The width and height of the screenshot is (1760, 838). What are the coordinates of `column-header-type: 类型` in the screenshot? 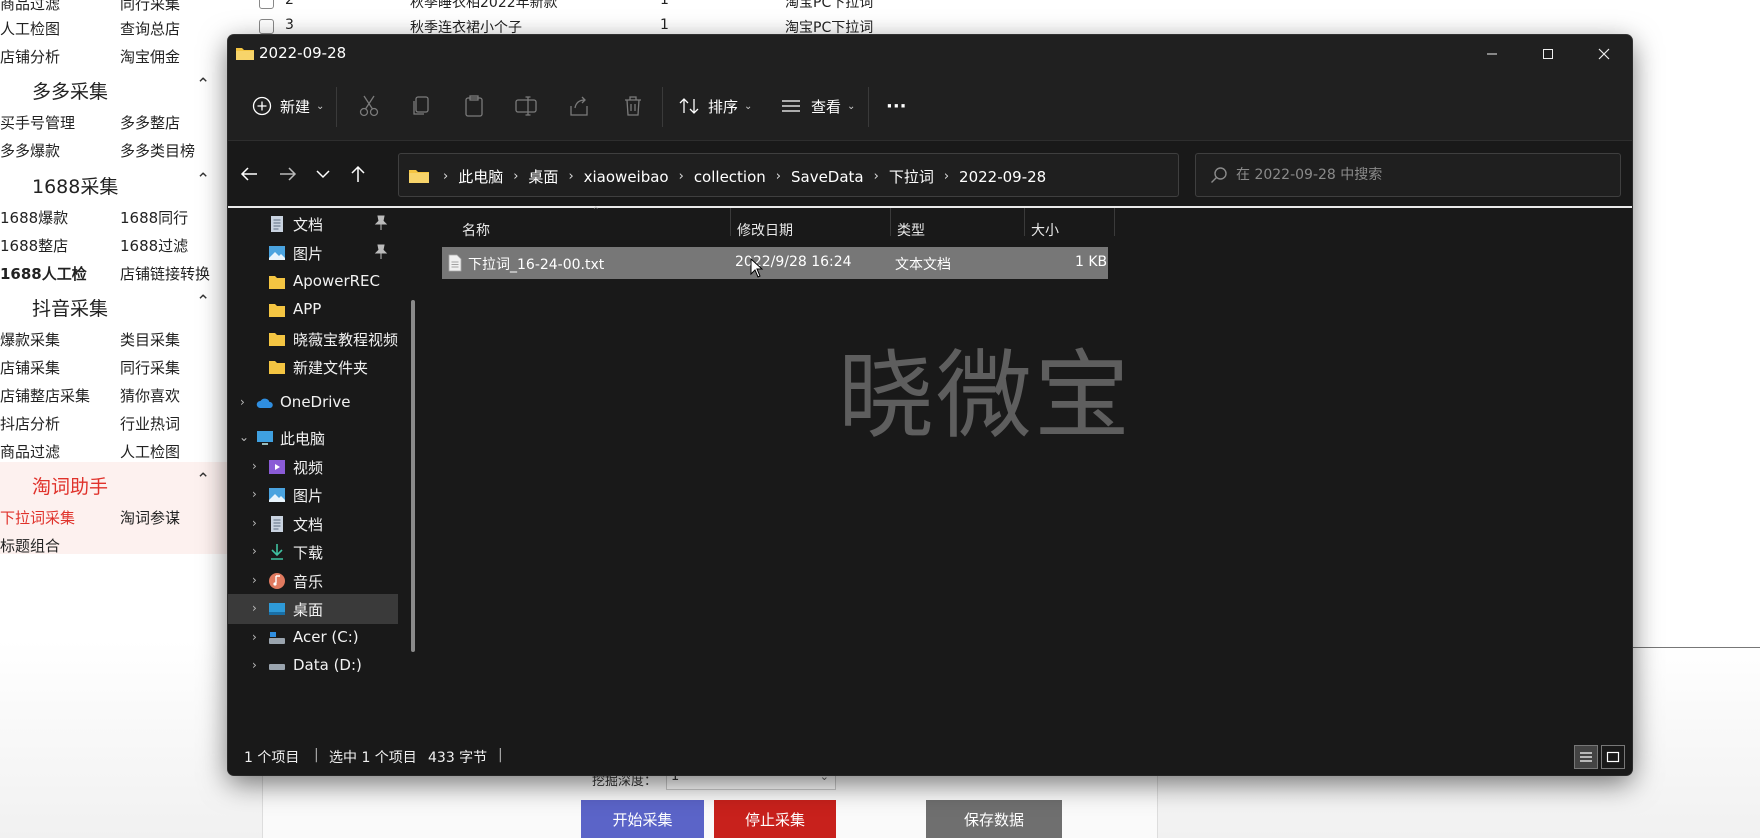 It's located at (911, 230).